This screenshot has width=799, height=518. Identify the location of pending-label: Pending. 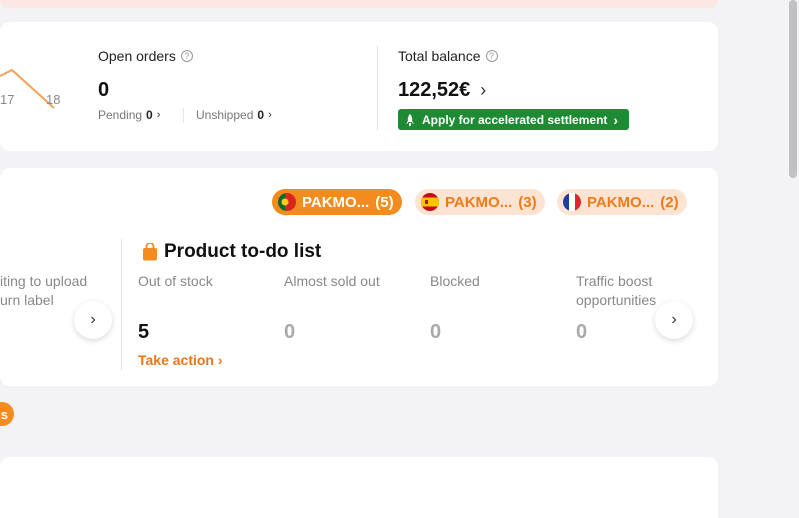
(120, 115).